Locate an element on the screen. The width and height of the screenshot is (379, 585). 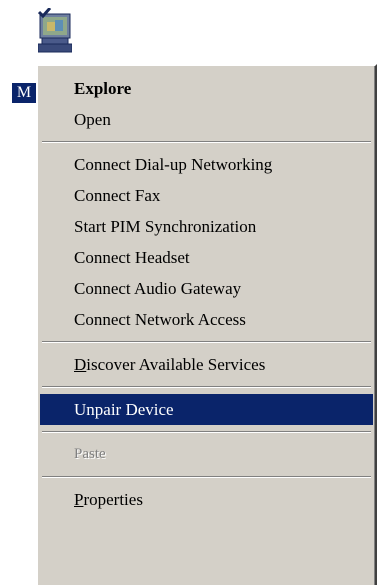
menu-item-discover-services: Discover Available Services is located at coordinates (206, 364).